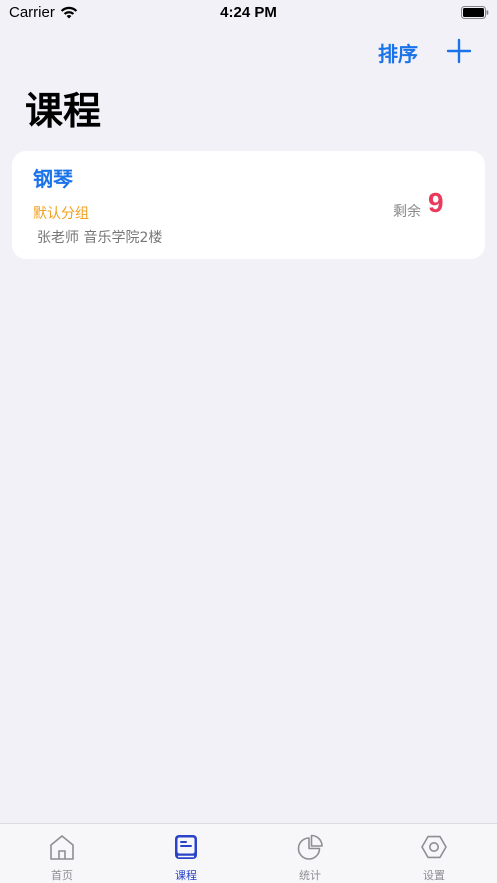  What do you see at coordinates (63, 111) in the screenshot?
I see `page-title: 课程` at bounding box center [63, 111].